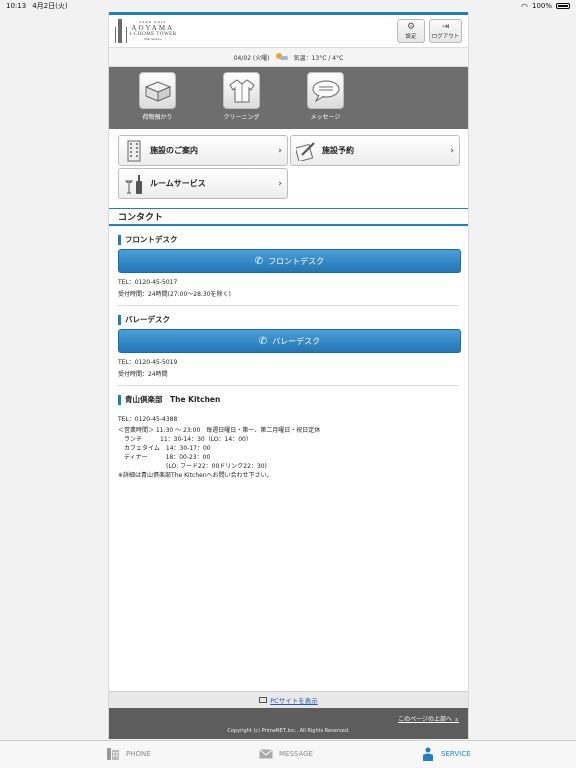 This screenshot has height=768, width=576. Describe the element at coordinates (541, 6) in the screenshot. I see `battery-percent: 100%` at that location.